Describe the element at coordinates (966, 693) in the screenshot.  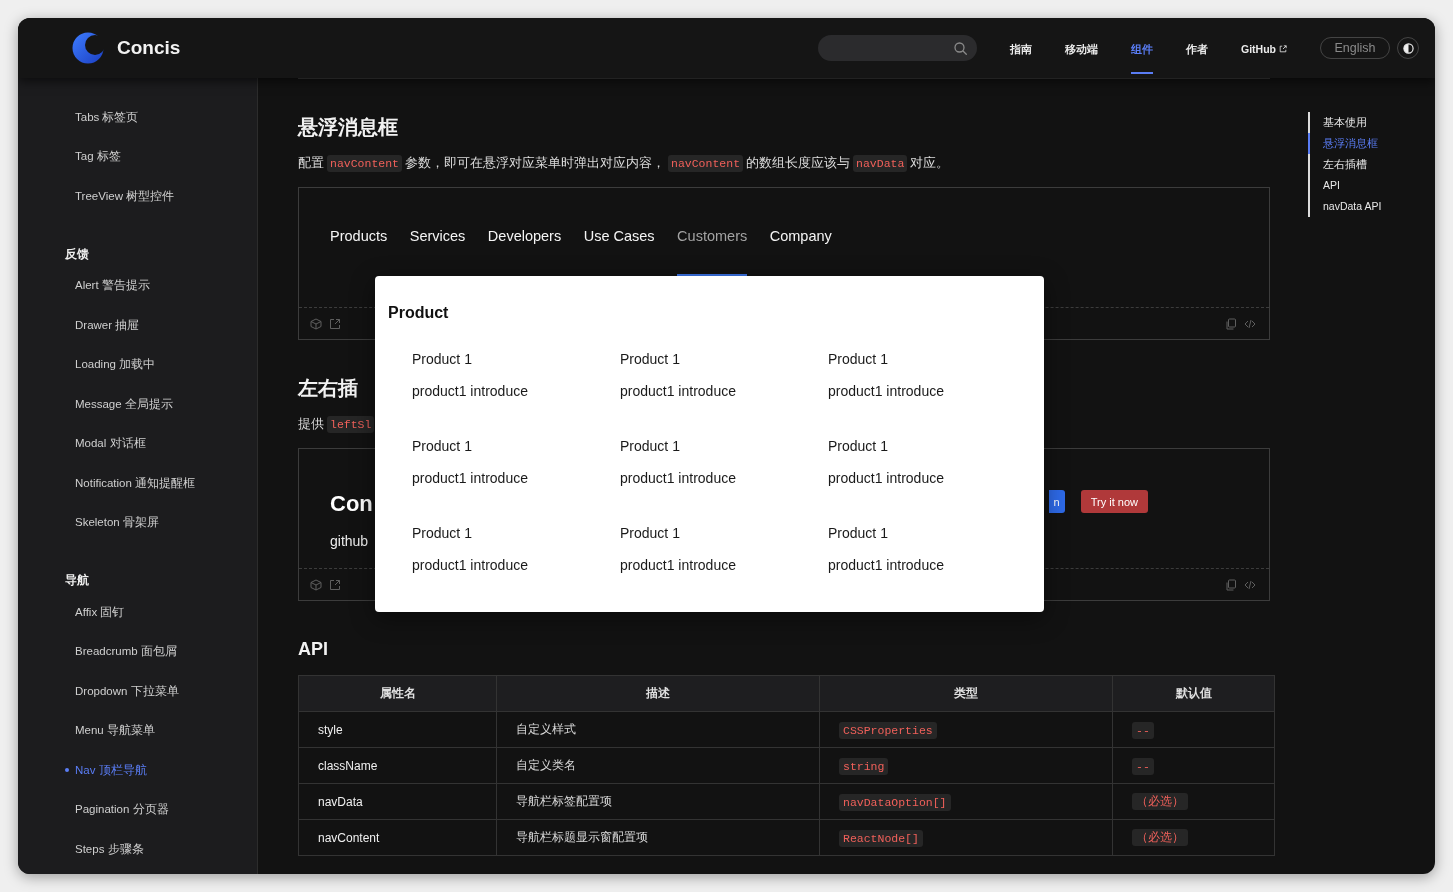
I see `column-header: 类型` at that location.